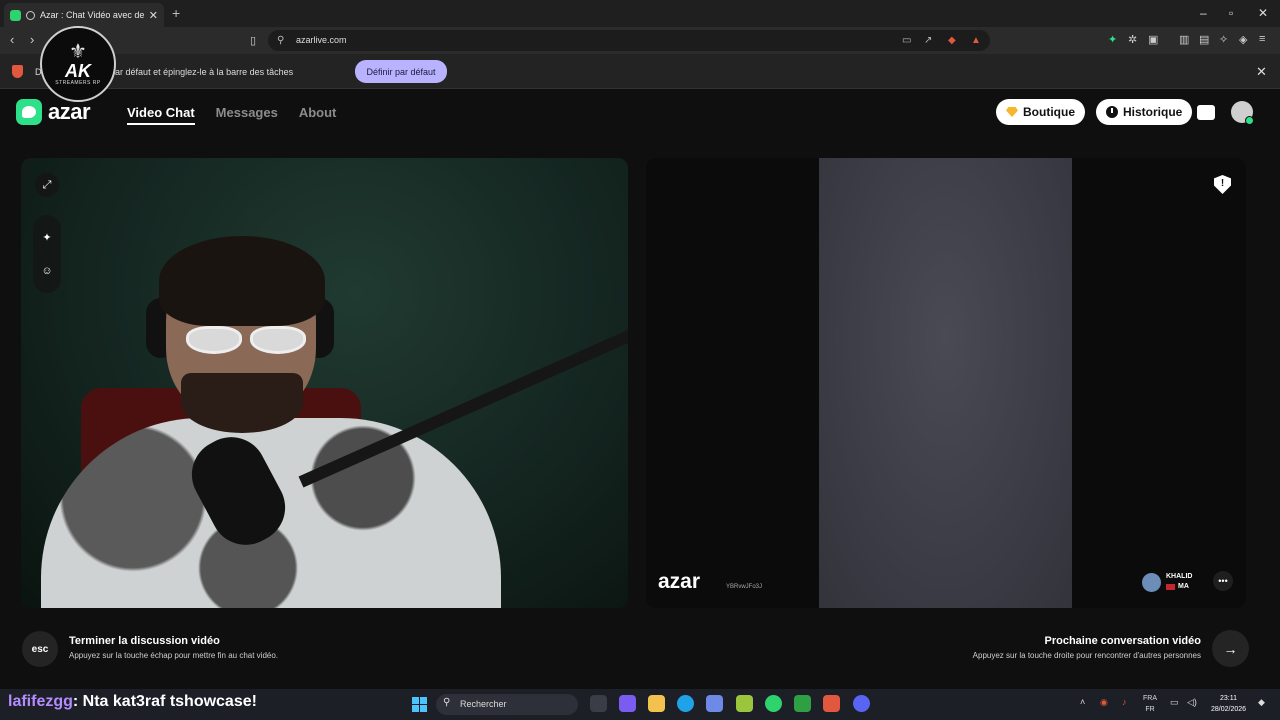 This screenshot has height=720, width=1280. I want to click on nav-about: About, so click(318, 115).